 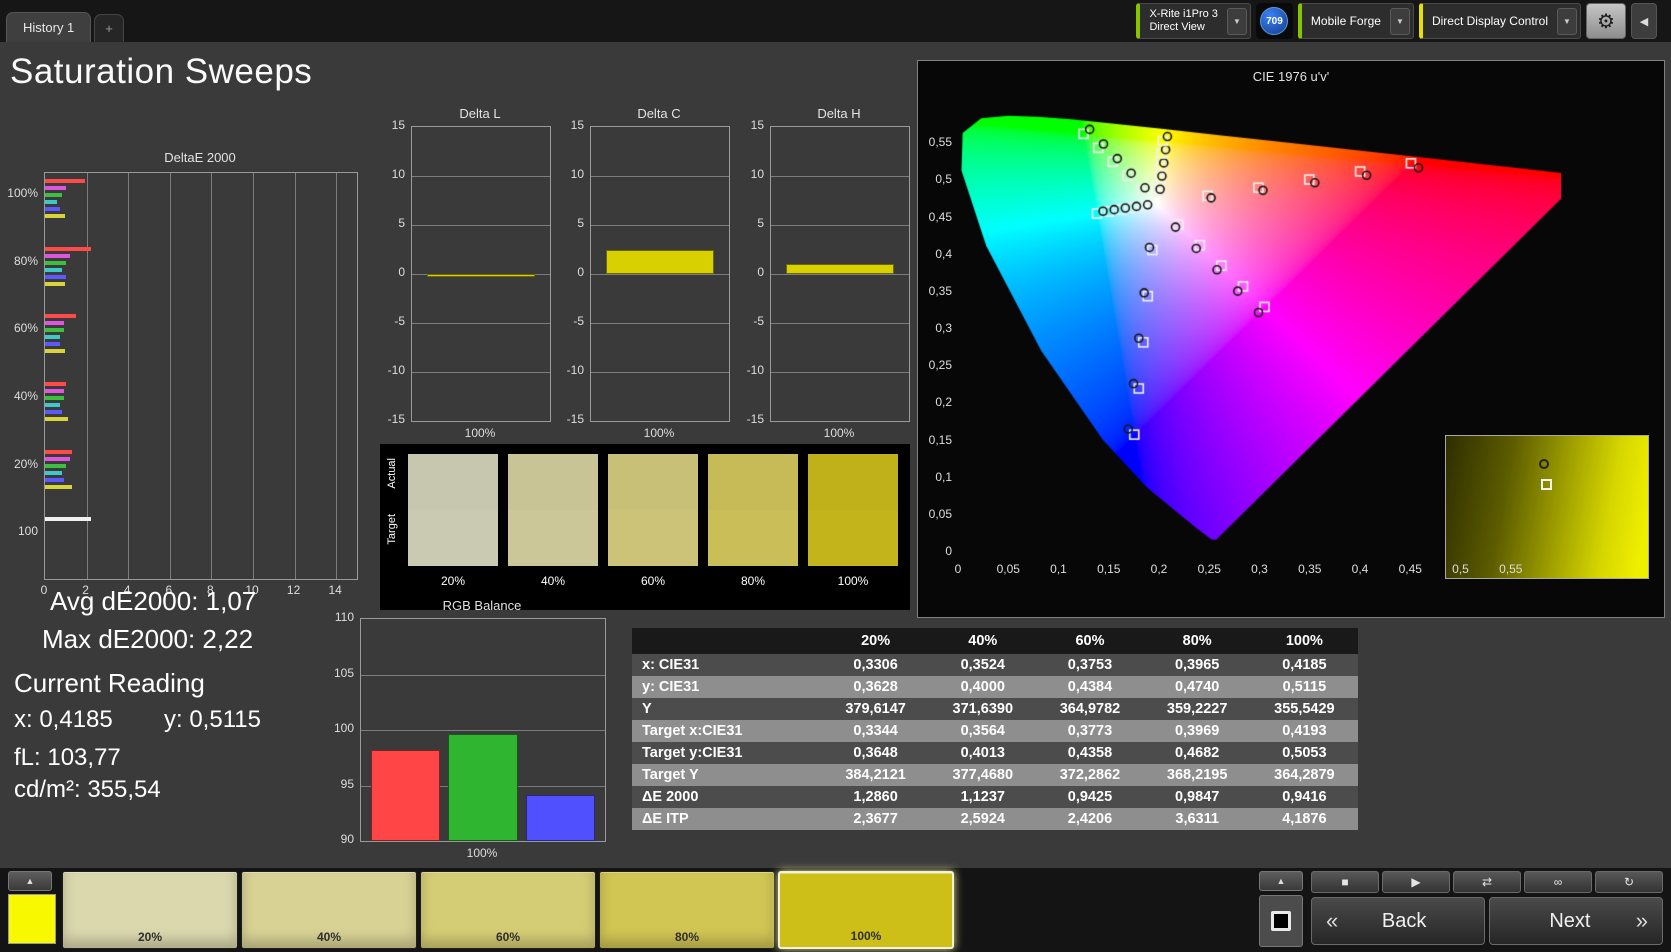 What do you see at coordinates (329, 937) in the screenshot?
I see `level-button-label: 40%` at bounding box center [329, 937].